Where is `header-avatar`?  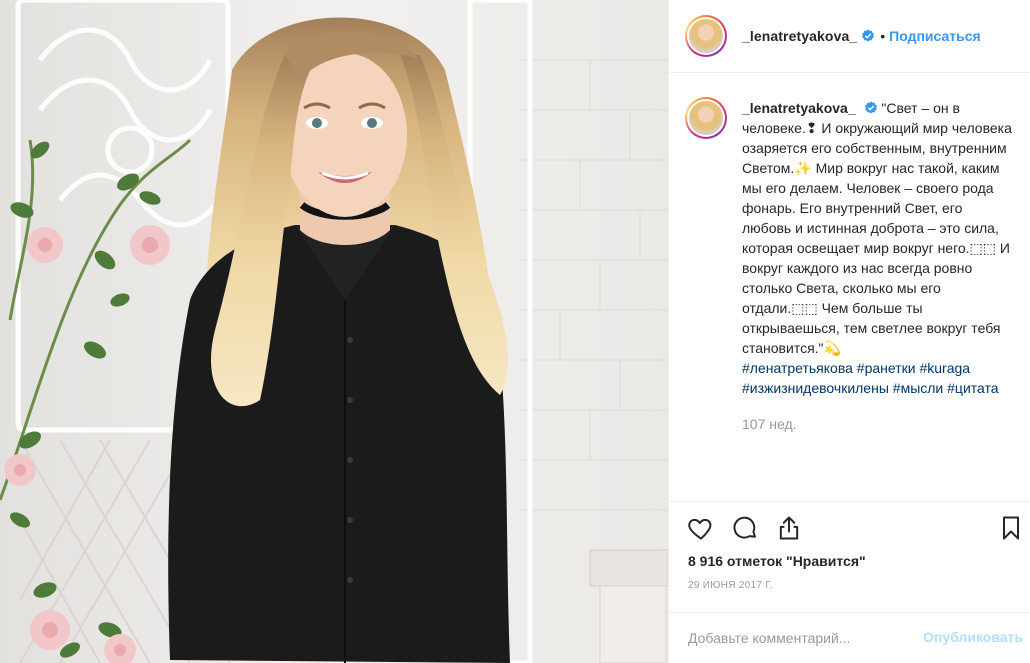 header-avatar is located at coordinates (706, 36).